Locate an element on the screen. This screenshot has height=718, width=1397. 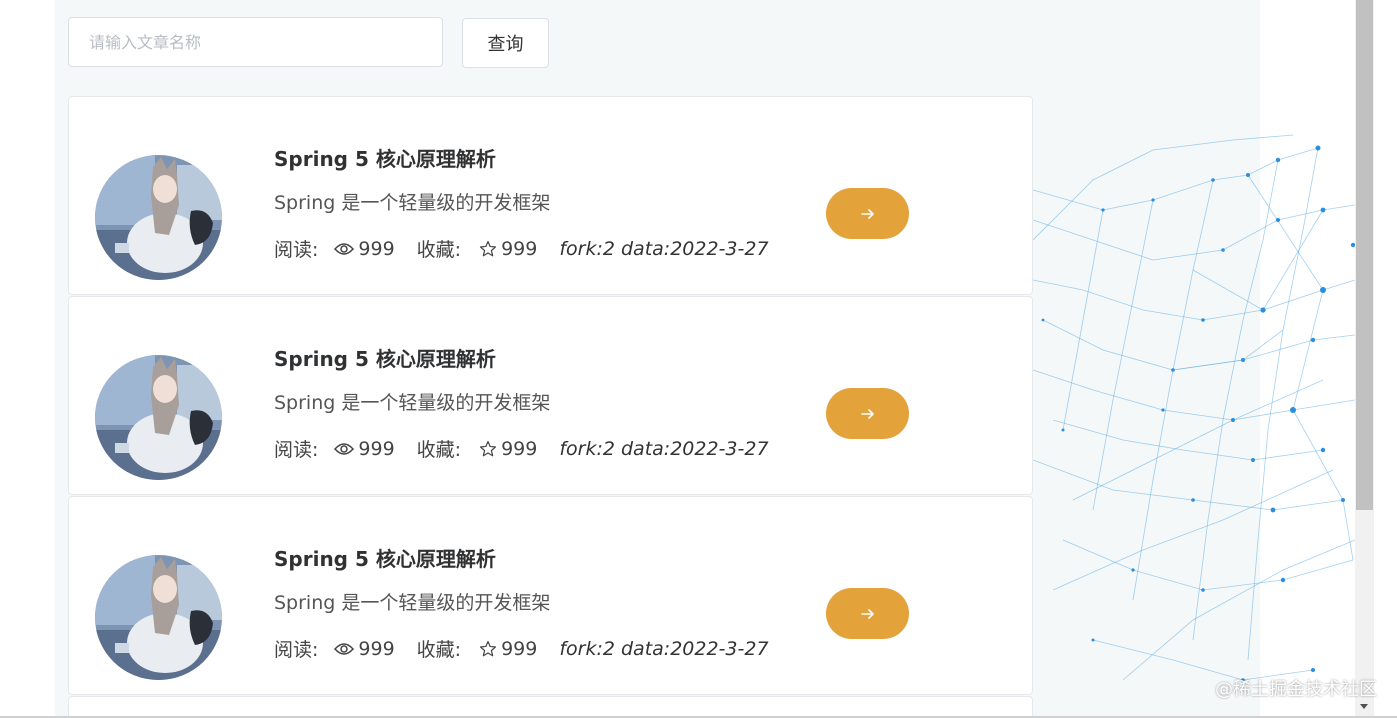
scrollbar-thumb is located at coordinates (1364, 255).